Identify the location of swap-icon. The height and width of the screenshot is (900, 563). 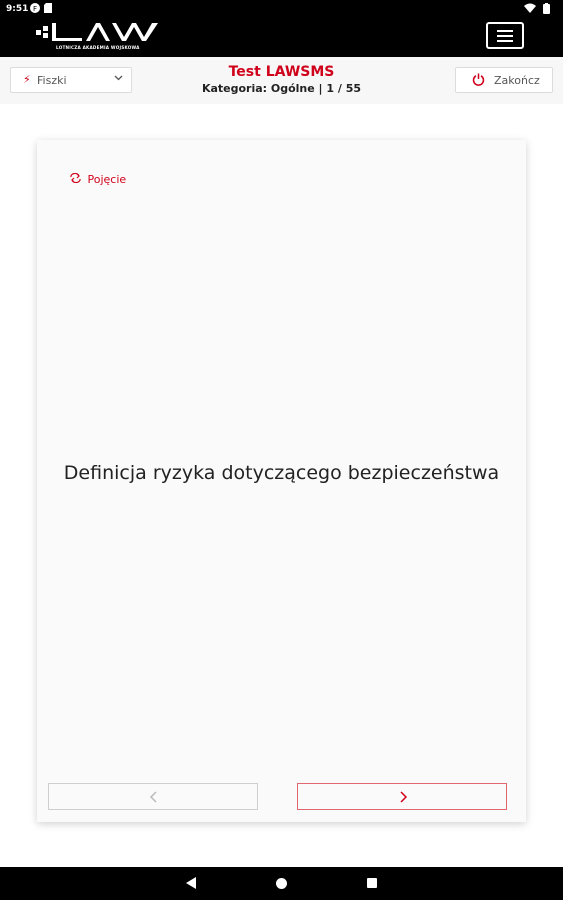
(77, 179).